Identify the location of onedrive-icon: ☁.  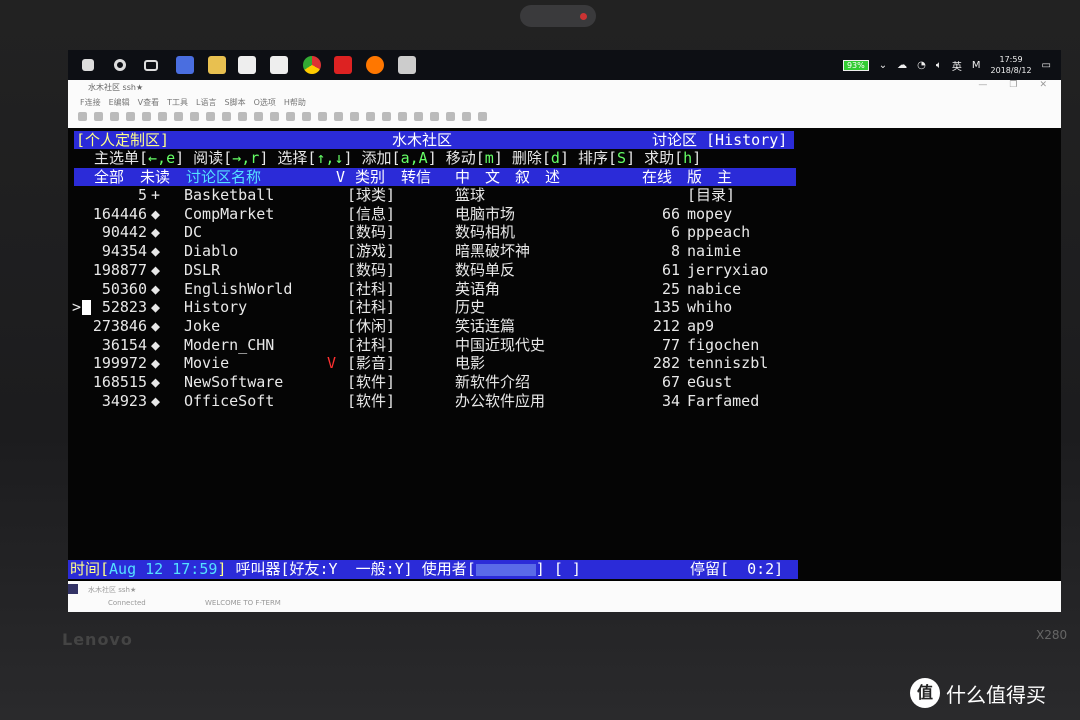
(902, 65).